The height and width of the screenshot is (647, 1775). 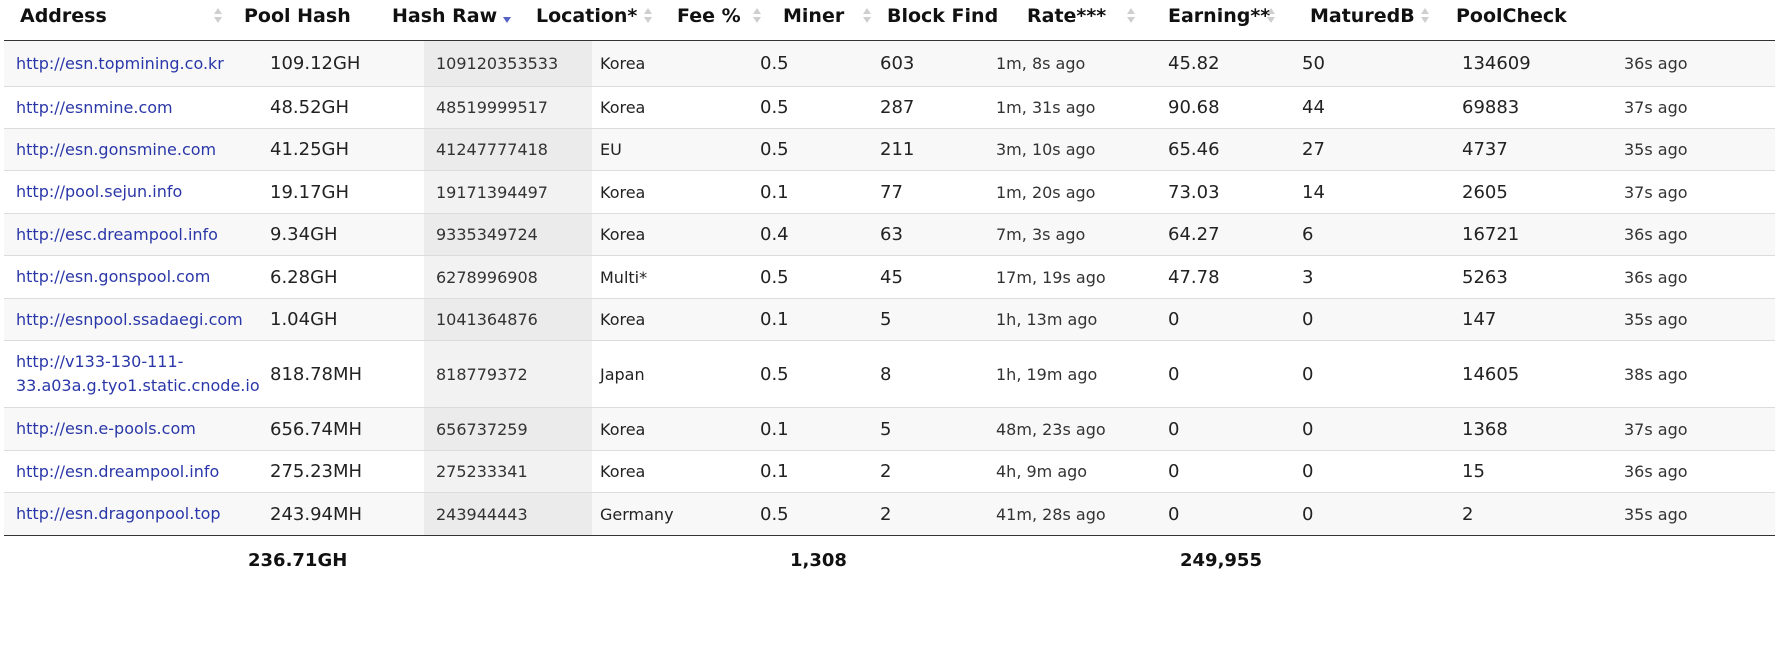 I want to click on pool-address-link: http://esn.dreampool.info, so click(x=131, y=471).